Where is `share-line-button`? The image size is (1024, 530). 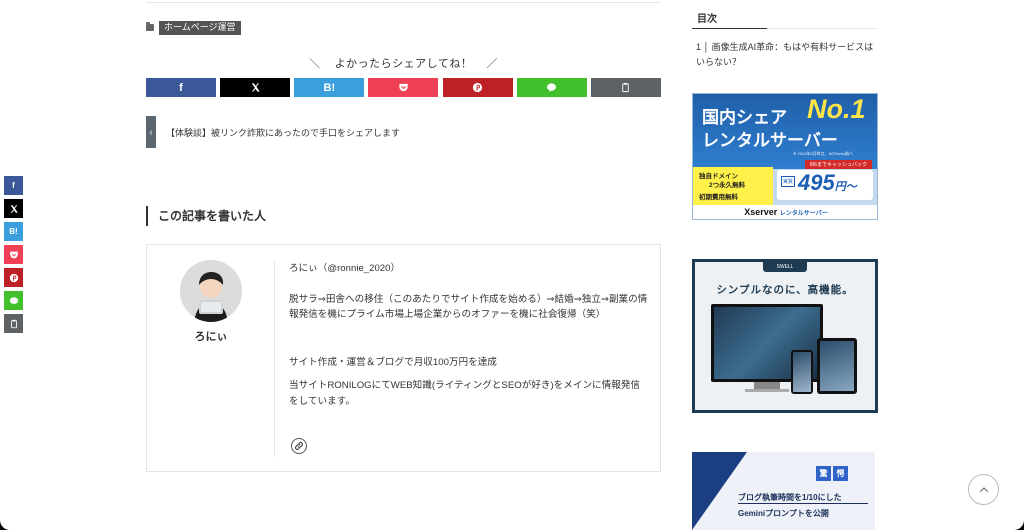 share-line-button is located at coordinates (551, 87).